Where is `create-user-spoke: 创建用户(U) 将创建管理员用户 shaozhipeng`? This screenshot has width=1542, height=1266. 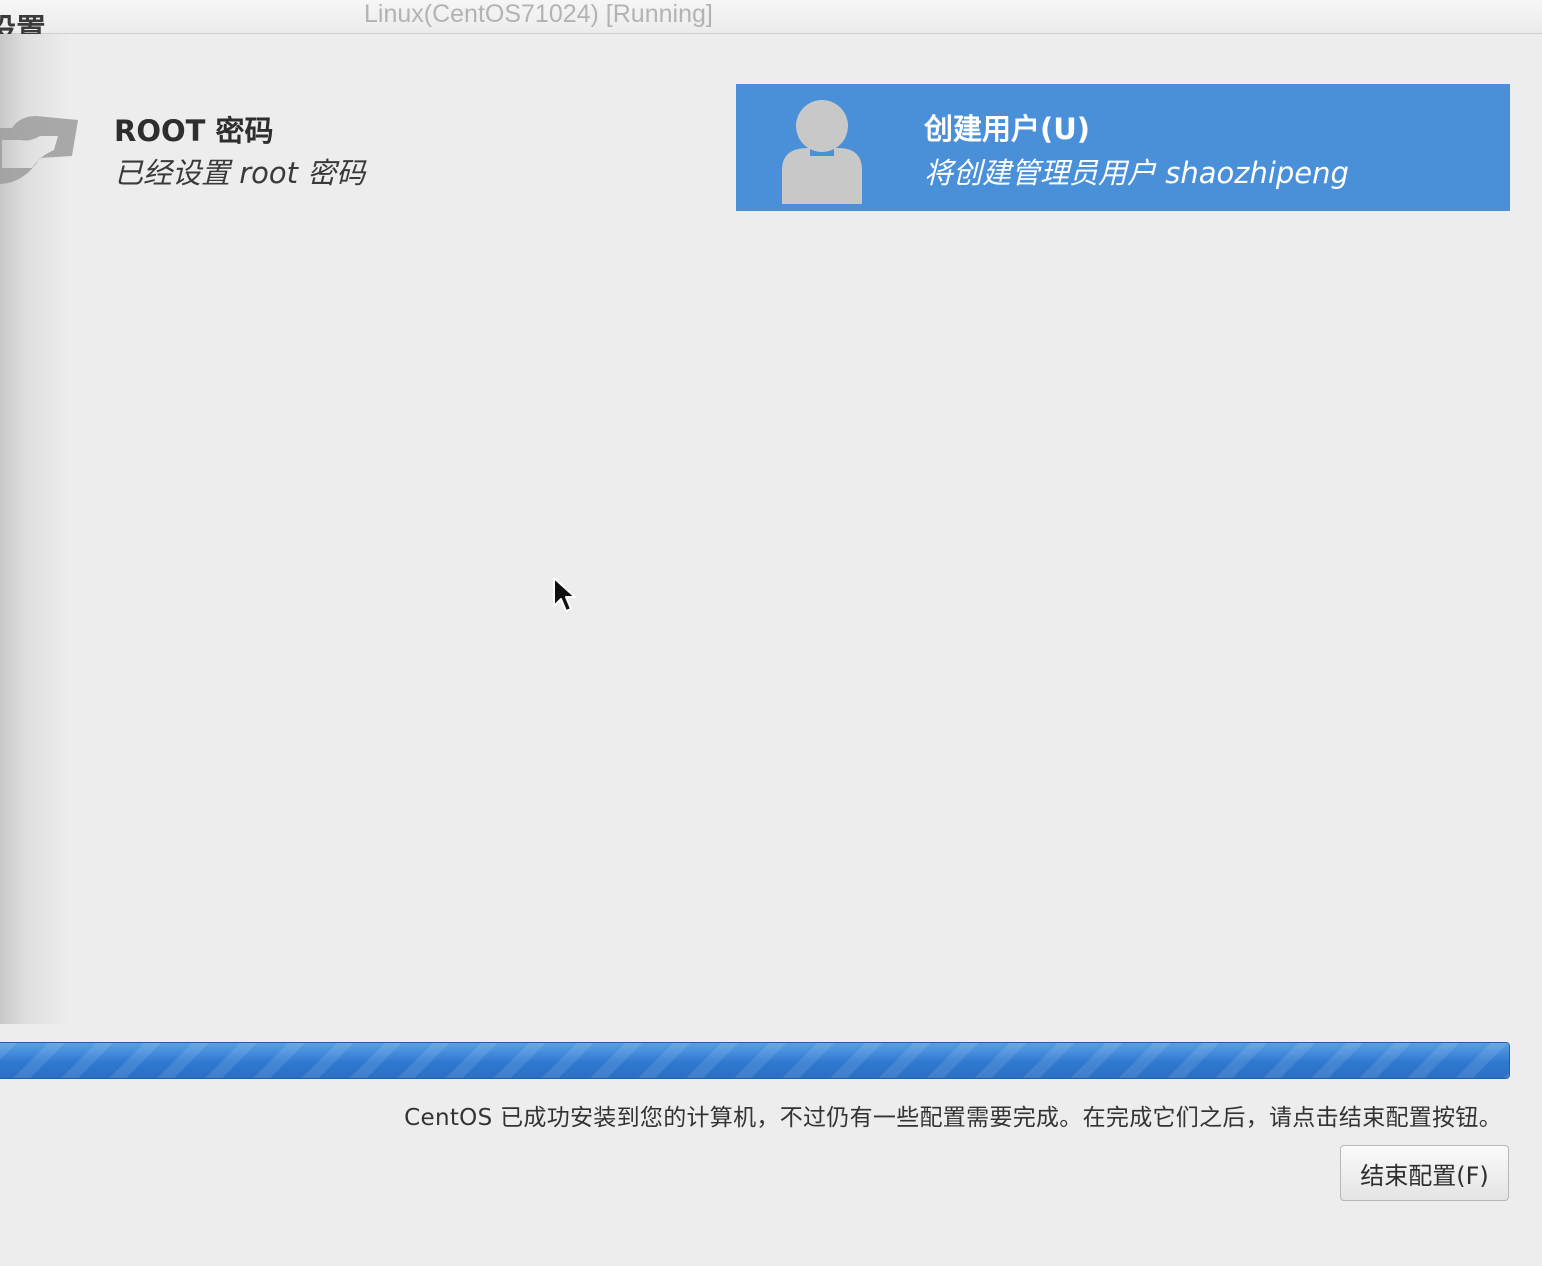
create-user-spoke: 创建用户(U) 将创建管理员用户 shaozhipeng is located at coordinates (1123, 147).